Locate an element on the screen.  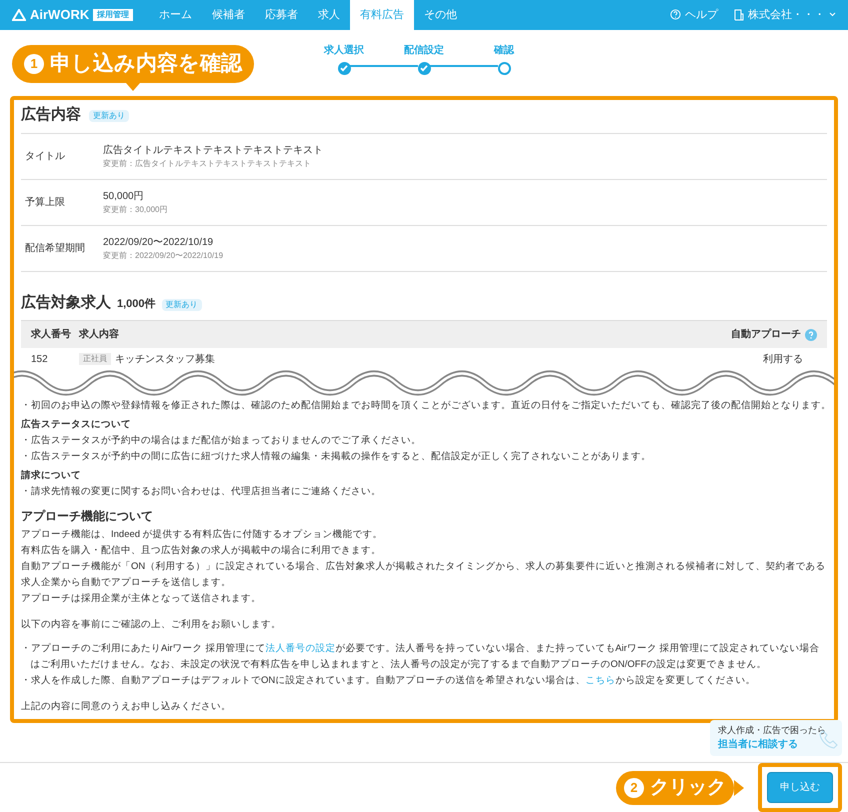
logo-badge: 採用管理 is located at coordinates (113, 14).